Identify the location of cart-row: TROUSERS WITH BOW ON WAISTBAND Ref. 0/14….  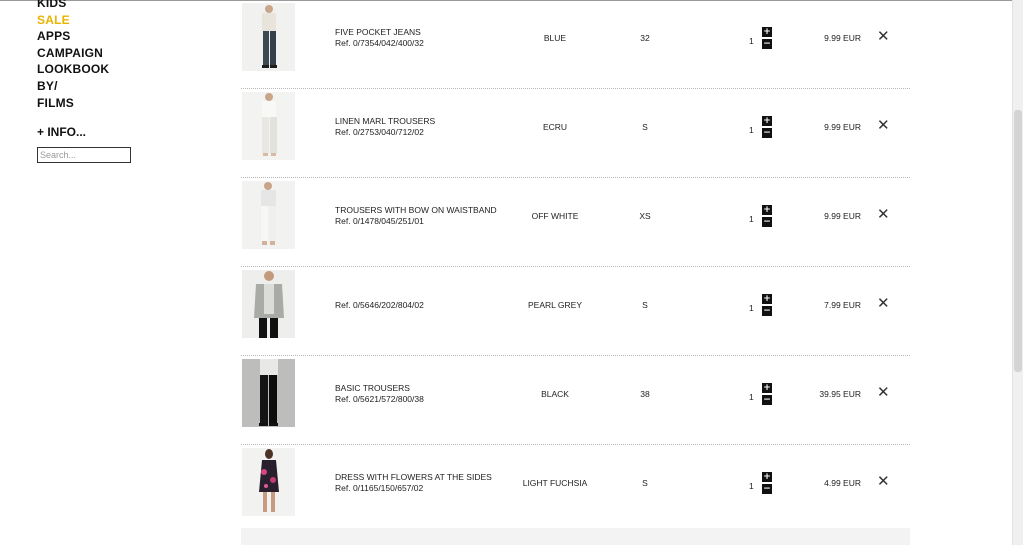
(575, 222).